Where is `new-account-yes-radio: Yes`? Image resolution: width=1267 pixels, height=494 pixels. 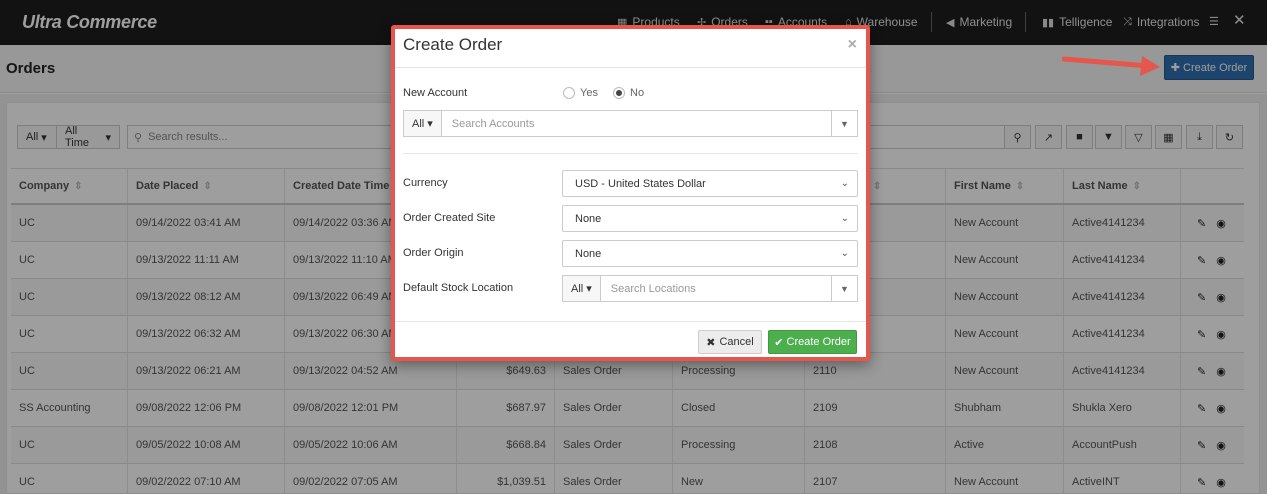 new-account-yes-radio: Yes is located at coordinates (580, 93).